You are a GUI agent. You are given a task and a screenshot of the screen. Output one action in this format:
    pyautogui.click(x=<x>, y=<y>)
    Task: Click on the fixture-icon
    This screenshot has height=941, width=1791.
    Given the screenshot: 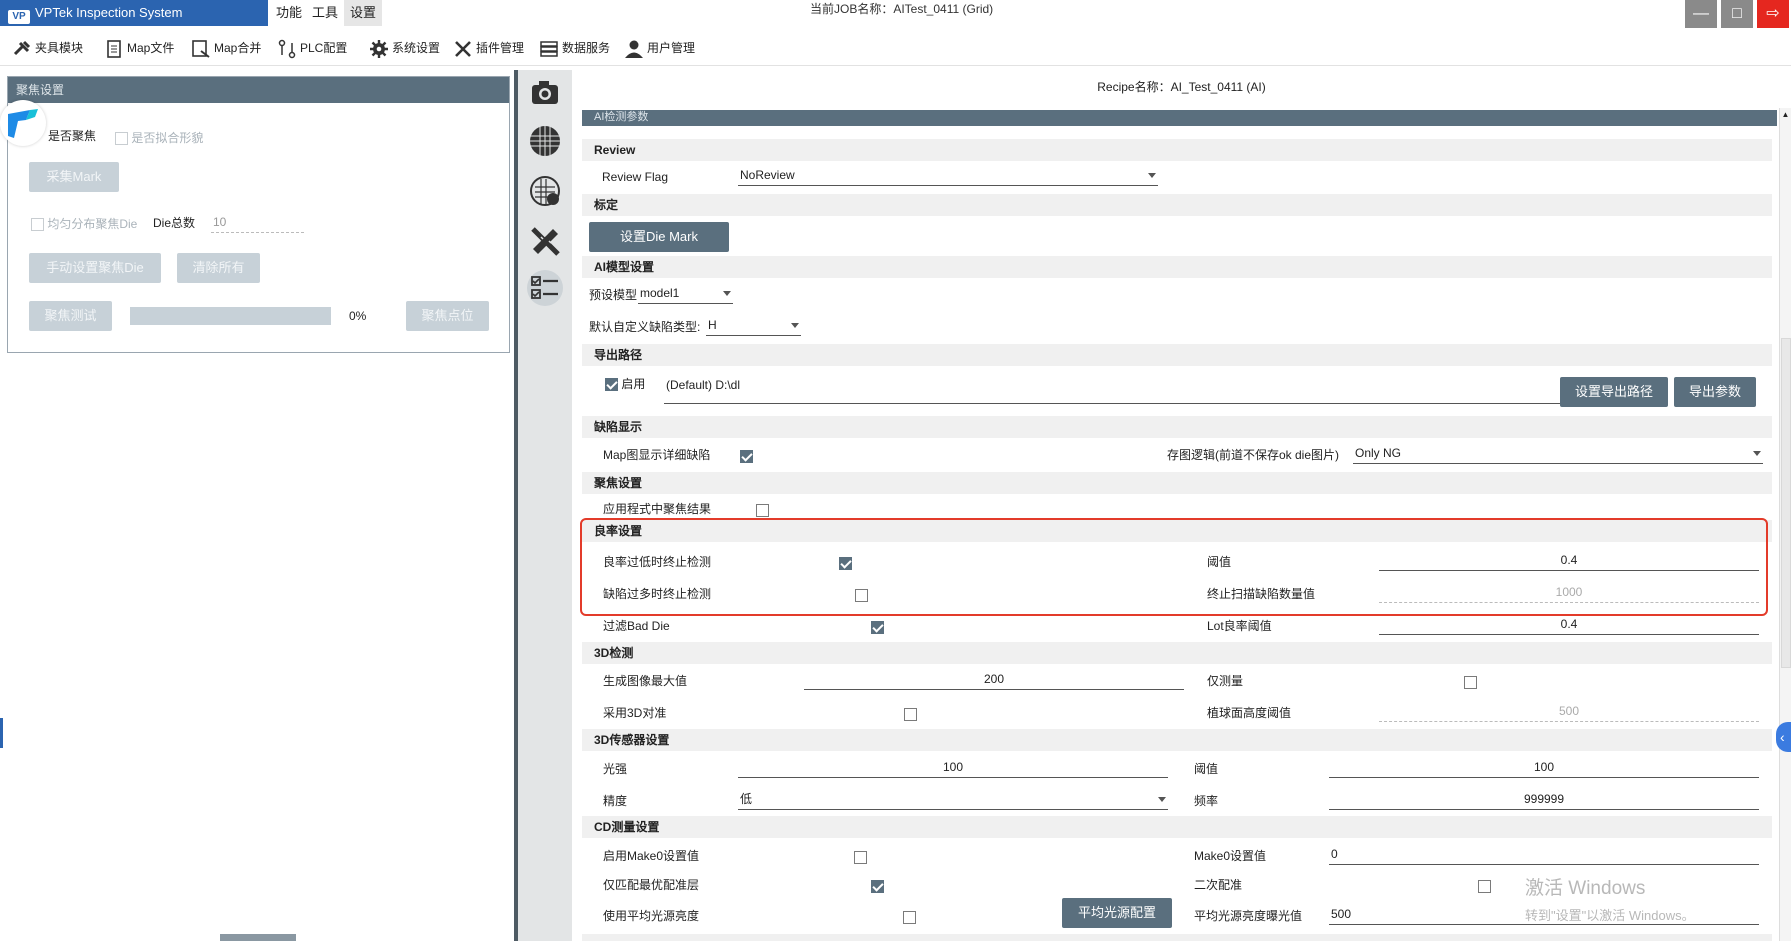 What is the action you would take?
    pyautogui.click(x=22, y=47)
    